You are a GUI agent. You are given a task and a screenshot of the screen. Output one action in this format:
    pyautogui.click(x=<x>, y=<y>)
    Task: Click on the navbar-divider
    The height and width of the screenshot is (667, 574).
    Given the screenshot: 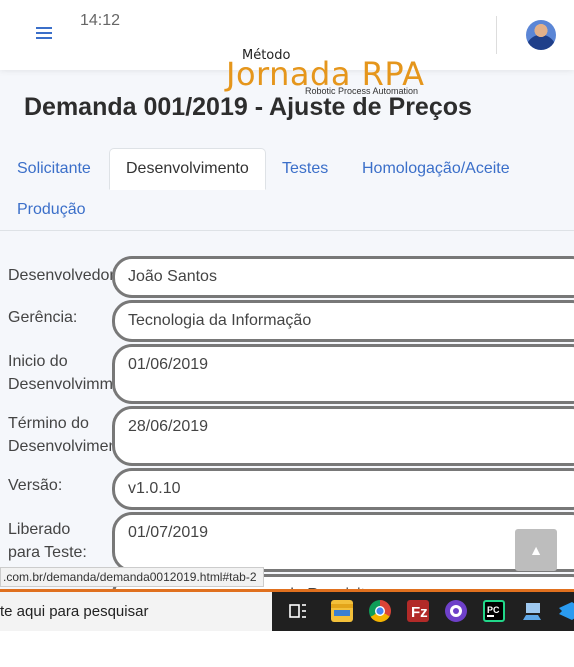 What is the action you would take?
    pyautogui.click(x=496, y=35)
    